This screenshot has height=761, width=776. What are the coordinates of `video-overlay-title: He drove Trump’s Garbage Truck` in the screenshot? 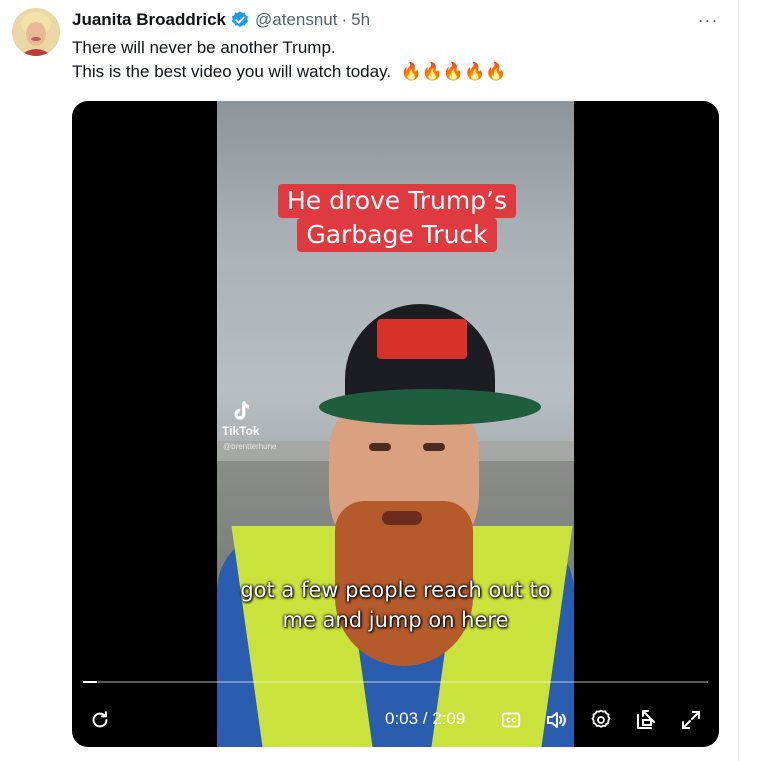 It's located at (397, 218).